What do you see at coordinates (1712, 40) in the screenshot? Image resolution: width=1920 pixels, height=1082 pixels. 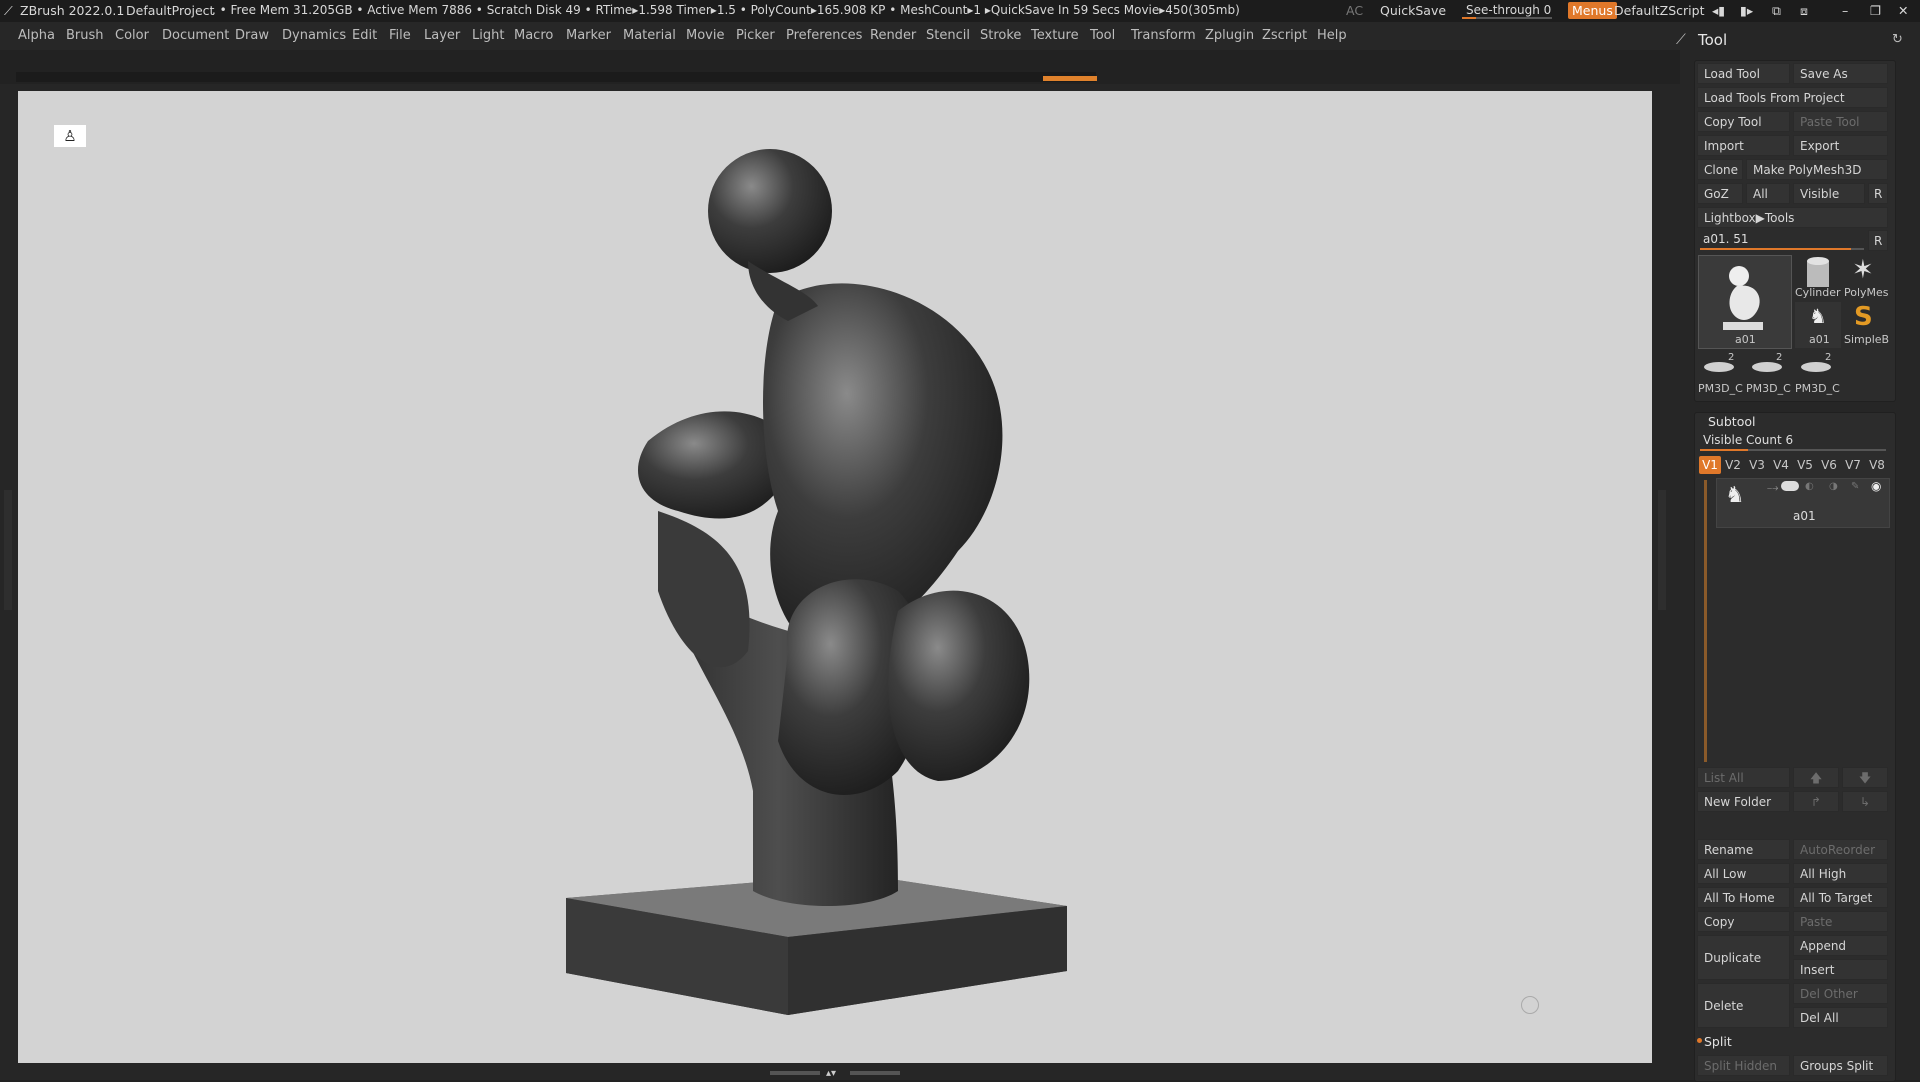 I see `tool-panel-title: Tool` at bounding box center [1712, 40].